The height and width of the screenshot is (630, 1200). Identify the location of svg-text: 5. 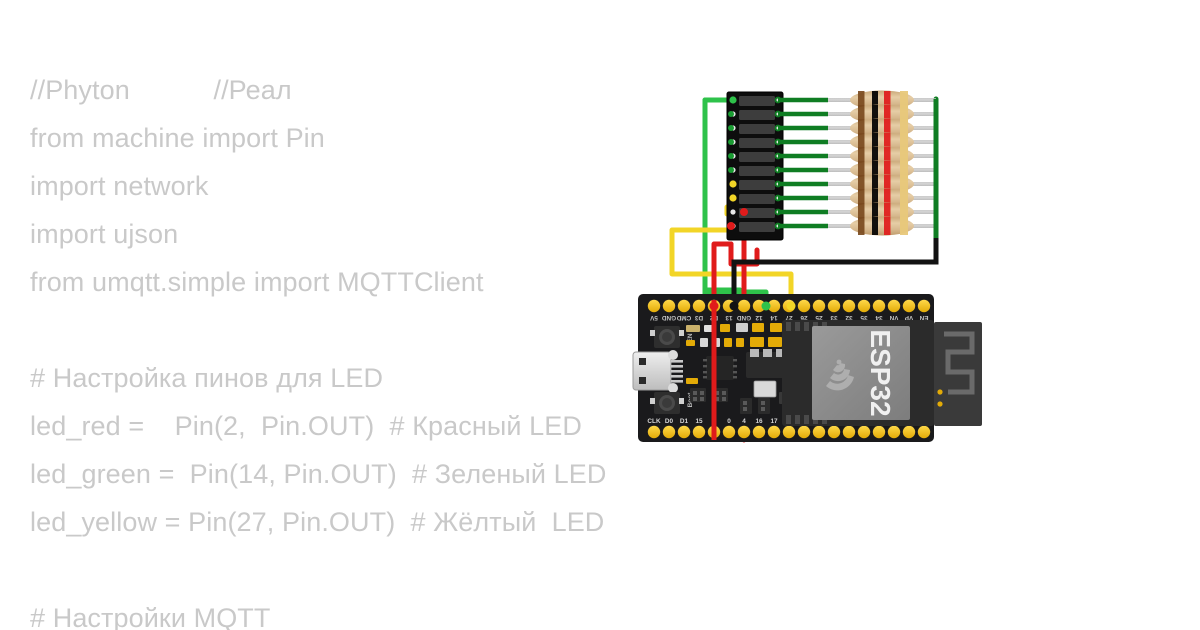
(789, 421).